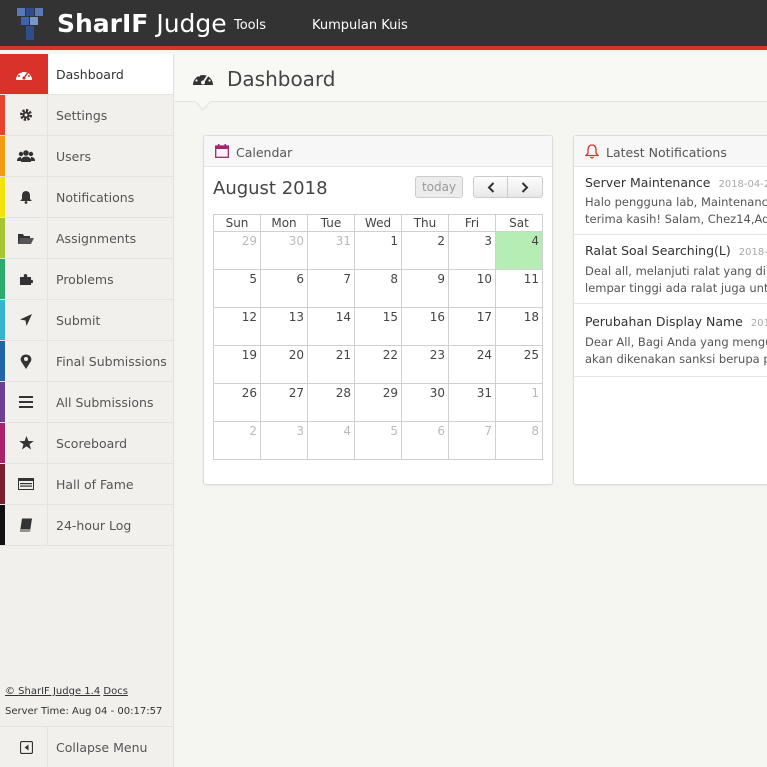  What do you see at coordinates (425, 288) in the screenshot?
I see `calendar-day-cell: 9` at bounding box center [425, 288].